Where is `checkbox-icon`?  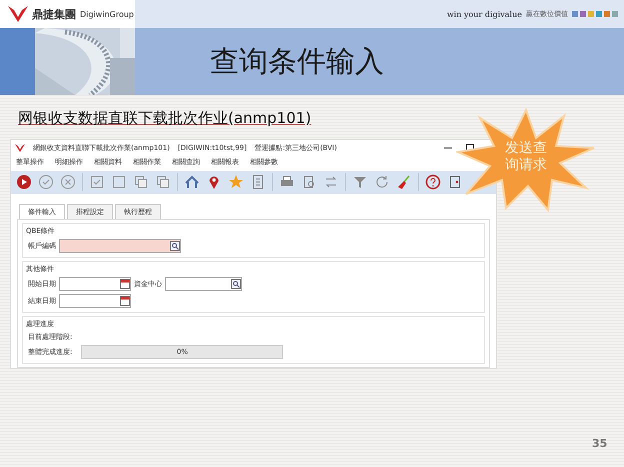 checkbox-icon is located at coordinates (97, 182).